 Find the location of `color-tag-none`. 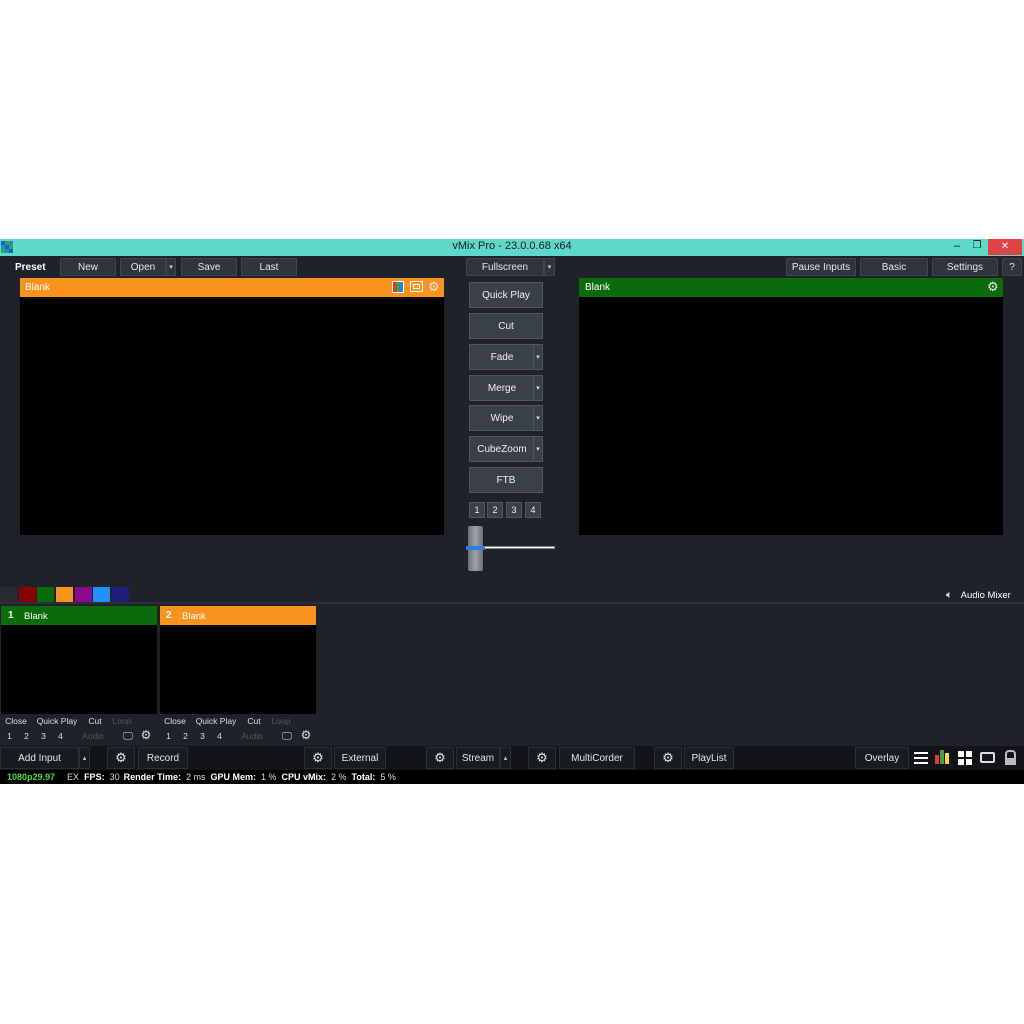

color-tag-none is located at coordinates (8, 594).